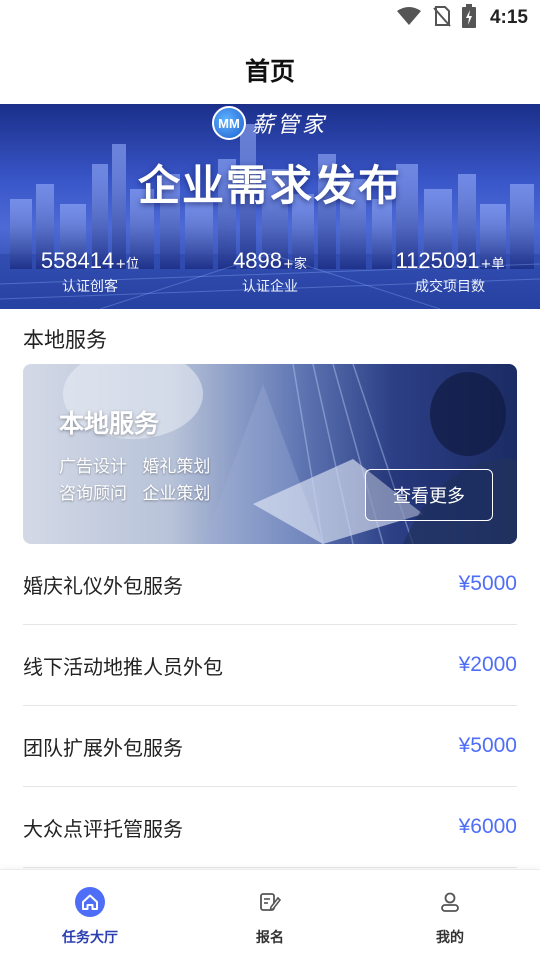 Image resolution: width=540 pixels, height=960 pixels. I want to click on stat-unit: +家, so click(295, 264).